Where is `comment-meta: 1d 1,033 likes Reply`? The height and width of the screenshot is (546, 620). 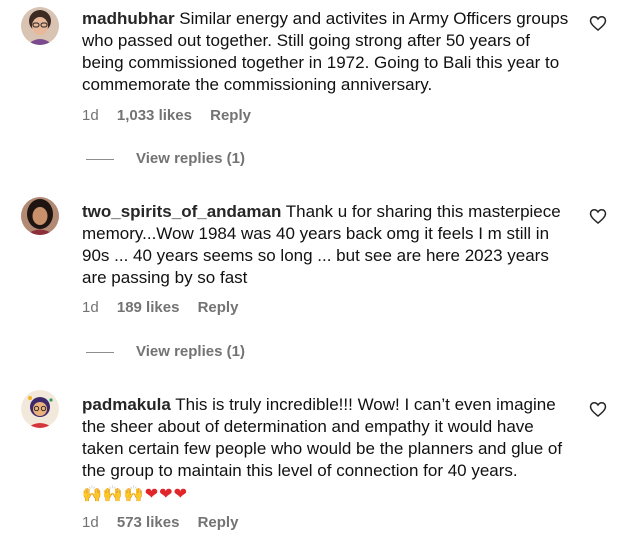 comment-meta: 1d 1,033 likes Reply is located at coordinates (166, 116).